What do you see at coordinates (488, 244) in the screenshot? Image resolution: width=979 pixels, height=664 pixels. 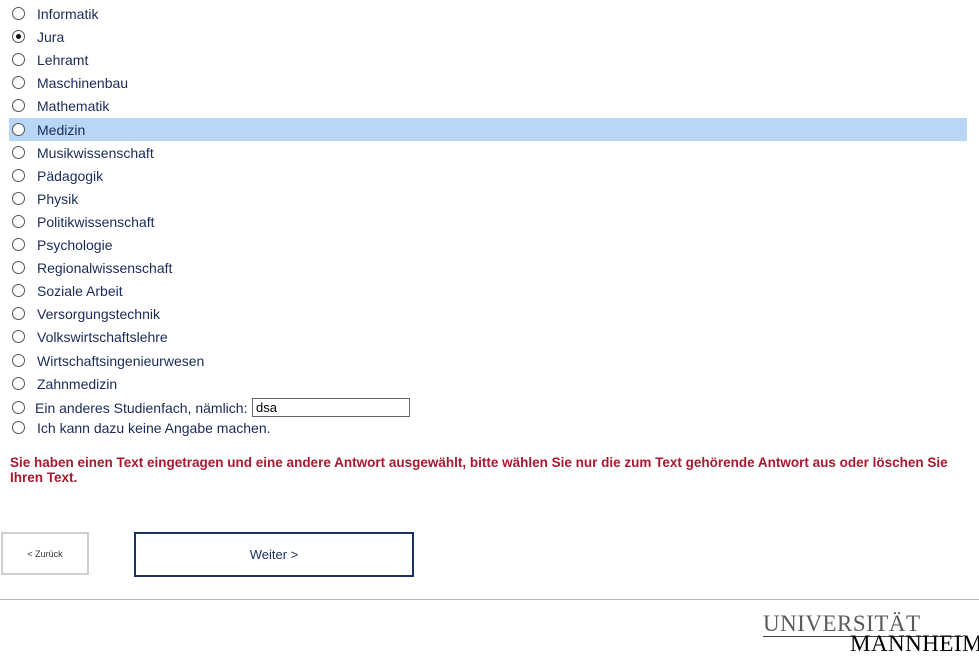 I see `option-psychologie: Psychologie` at bounding box center [488, 244].